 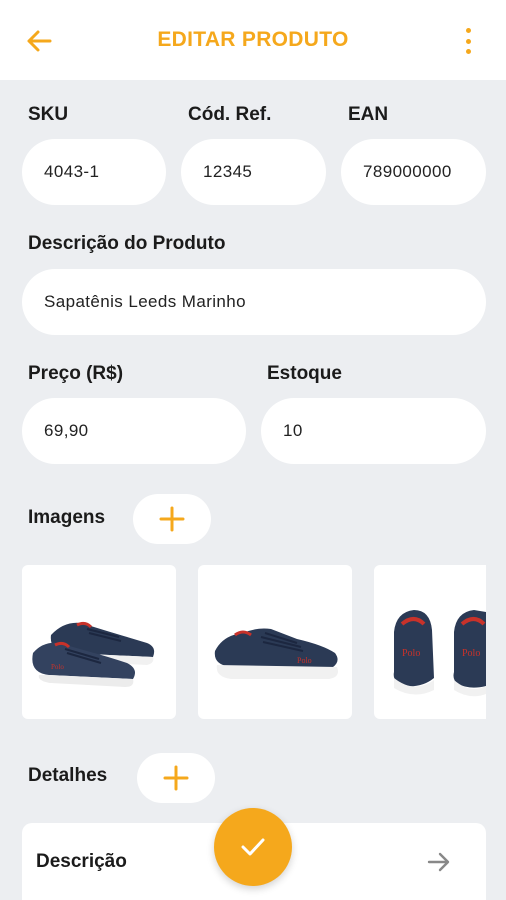 I want to click on app-bar: EDITAR PRODUTO, so click(x=253, y=40).